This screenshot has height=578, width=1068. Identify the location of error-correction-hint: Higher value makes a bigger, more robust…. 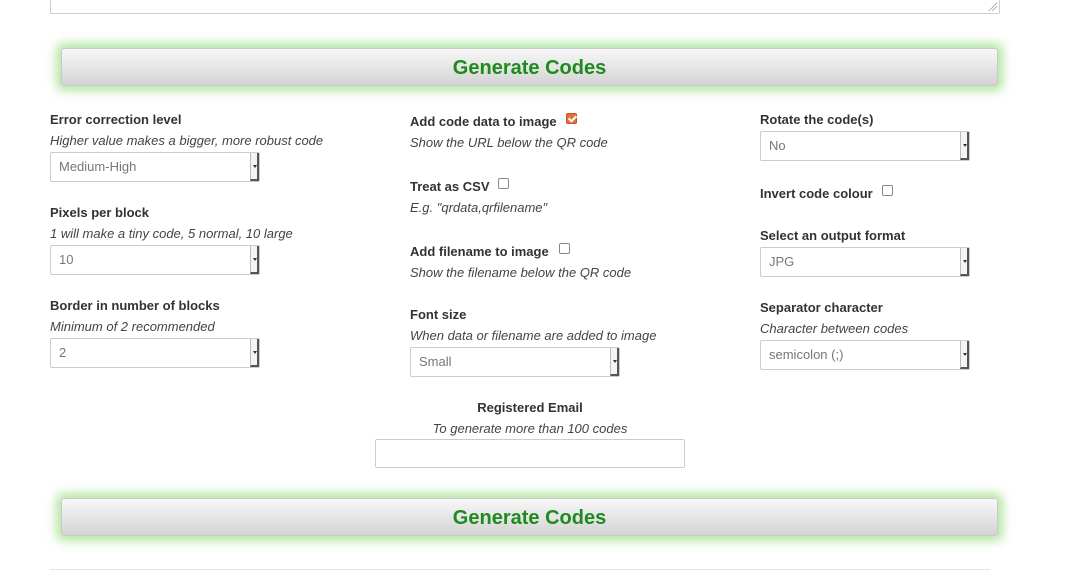
(187, 140).